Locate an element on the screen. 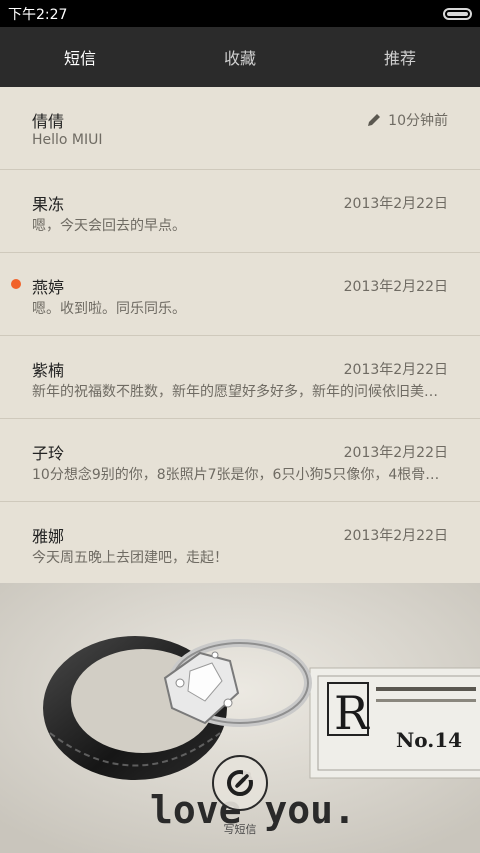 The height and width of the screenshot is (853, 480). tag-letter: R is located at coordinates (352, 713).